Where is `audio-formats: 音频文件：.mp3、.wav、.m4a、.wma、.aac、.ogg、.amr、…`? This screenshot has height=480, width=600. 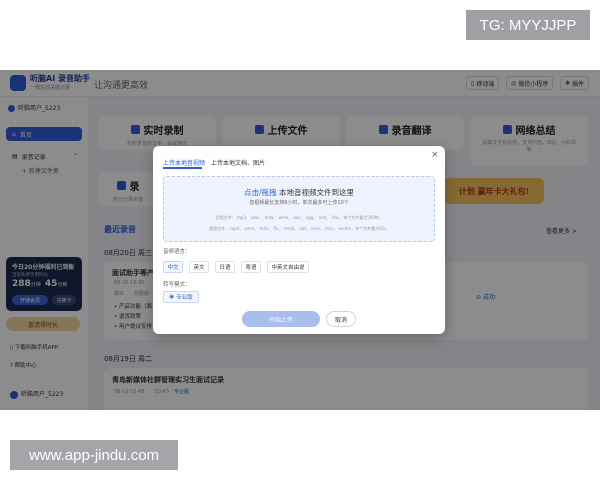 audio-formats: 音频文件：.mp3、.wav、.m4a、.wma、.aac、.ogg、.amr、… is located at coordinates (299, 217).